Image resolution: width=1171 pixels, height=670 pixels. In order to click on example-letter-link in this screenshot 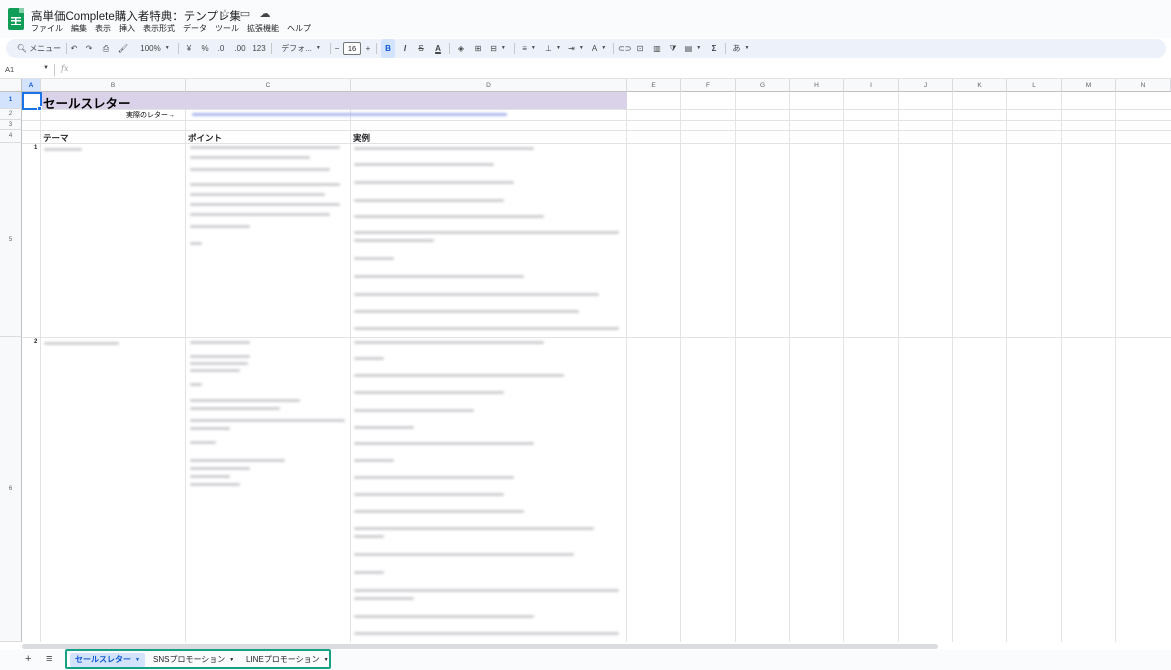, I will do `click(349, 114)`.